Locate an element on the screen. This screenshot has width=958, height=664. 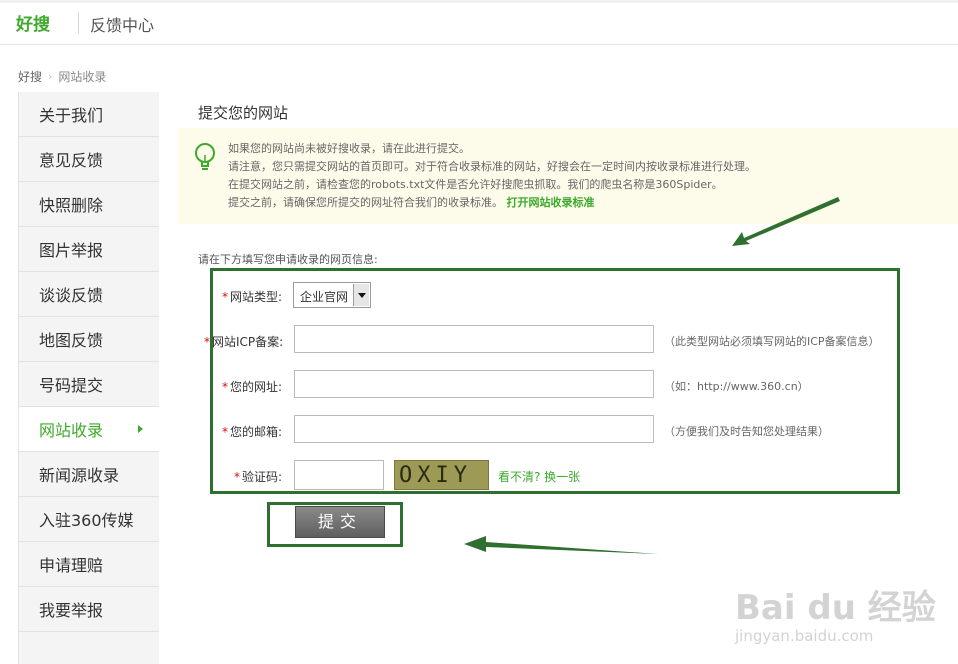
sidebar-item-feedback: 意见反馈 is located at coordinates (89, 159).